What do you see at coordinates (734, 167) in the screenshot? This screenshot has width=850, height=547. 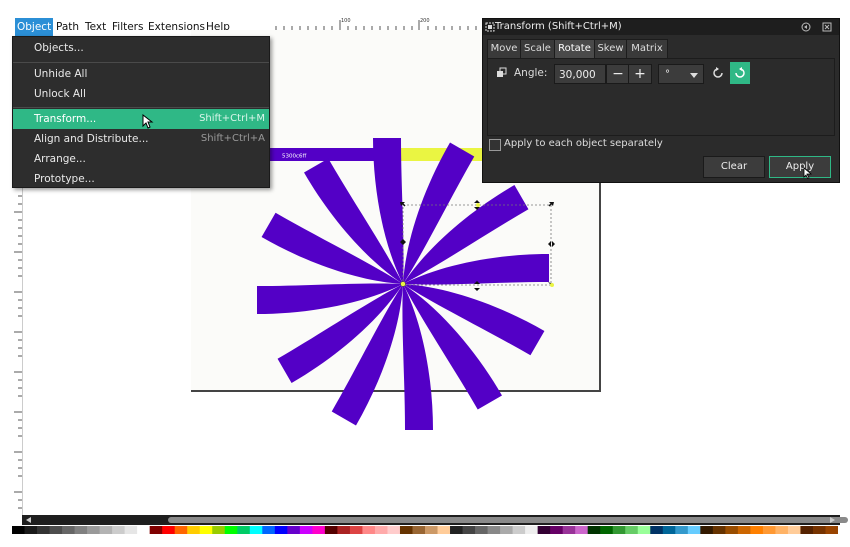 I see `clear-button: Clear` at bounding box center [734, 167].